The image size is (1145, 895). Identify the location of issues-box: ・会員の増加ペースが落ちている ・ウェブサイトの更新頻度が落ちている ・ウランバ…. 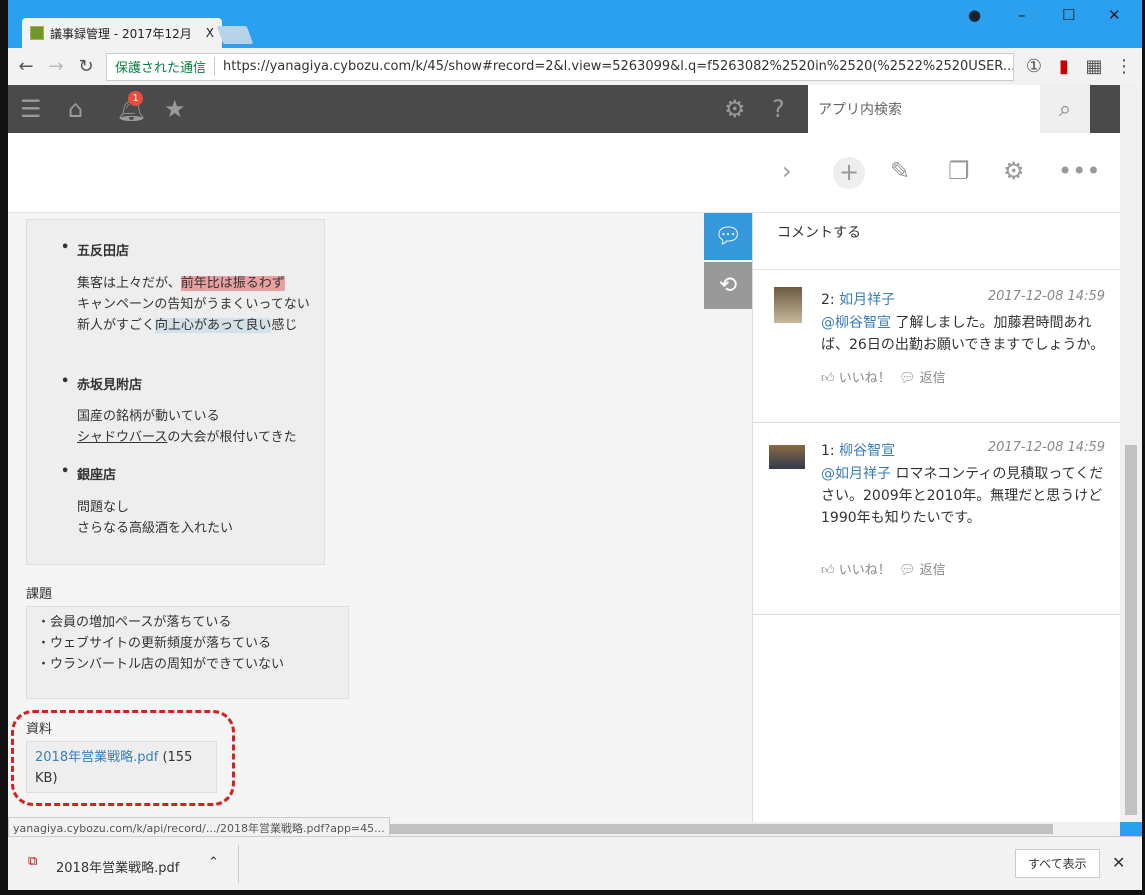
(187, 652).